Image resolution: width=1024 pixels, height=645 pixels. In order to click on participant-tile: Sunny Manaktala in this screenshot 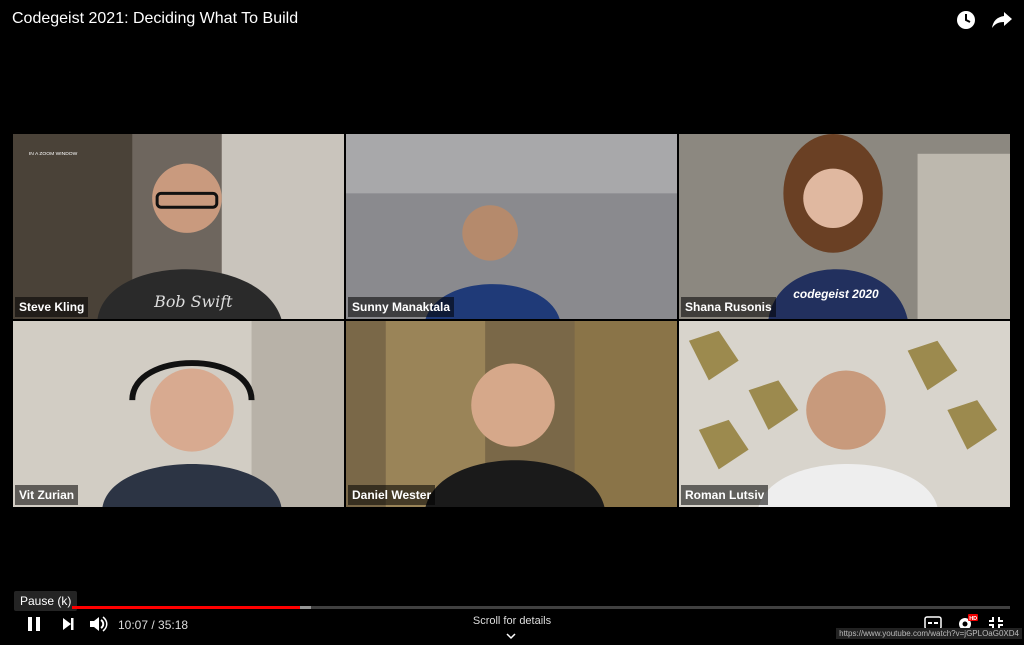, I will do `click(511, 226)`.